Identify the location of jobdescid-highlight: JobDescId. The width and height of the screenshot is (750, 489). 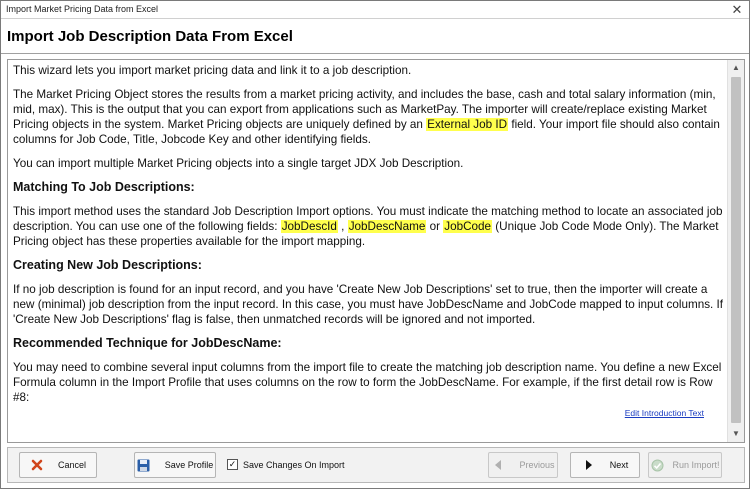
(309, 226).